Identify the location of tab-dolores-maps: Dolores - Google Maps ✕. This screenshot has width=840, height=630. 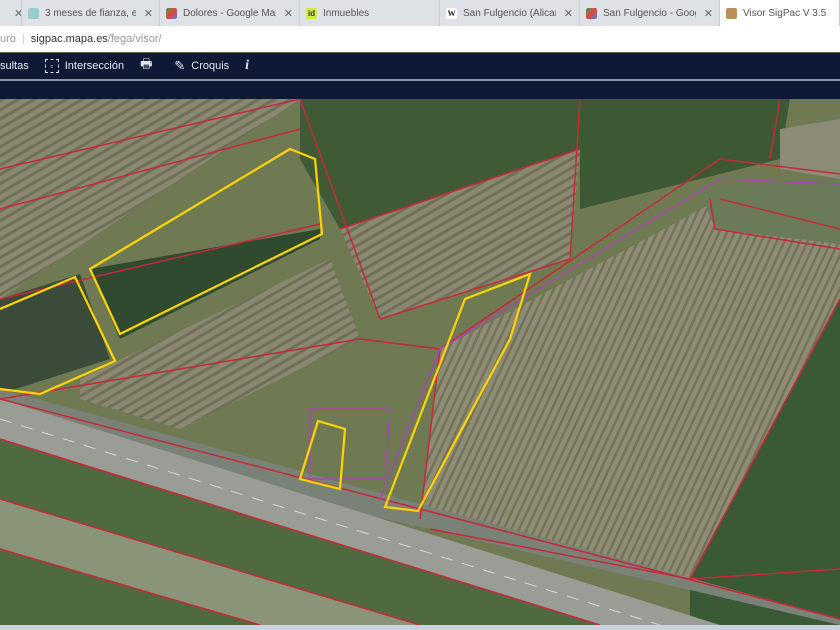
(230, 13).